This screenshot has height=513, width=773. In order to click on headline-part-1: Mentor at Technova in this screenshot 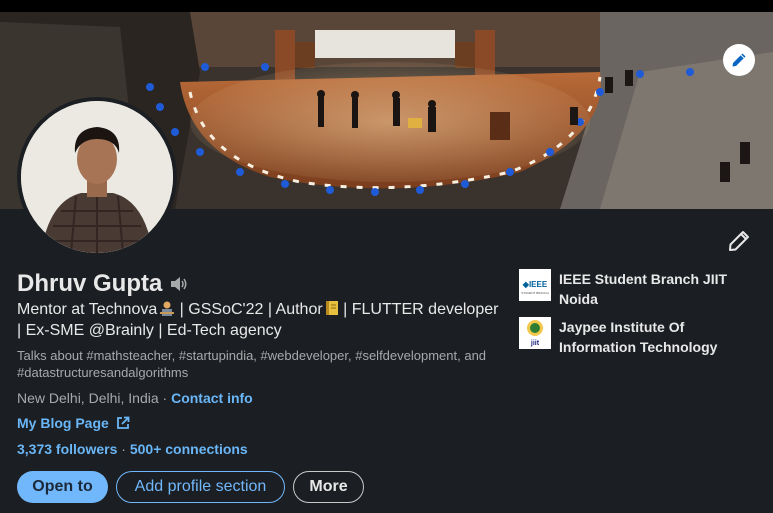, I will do `click(87, 309)`.